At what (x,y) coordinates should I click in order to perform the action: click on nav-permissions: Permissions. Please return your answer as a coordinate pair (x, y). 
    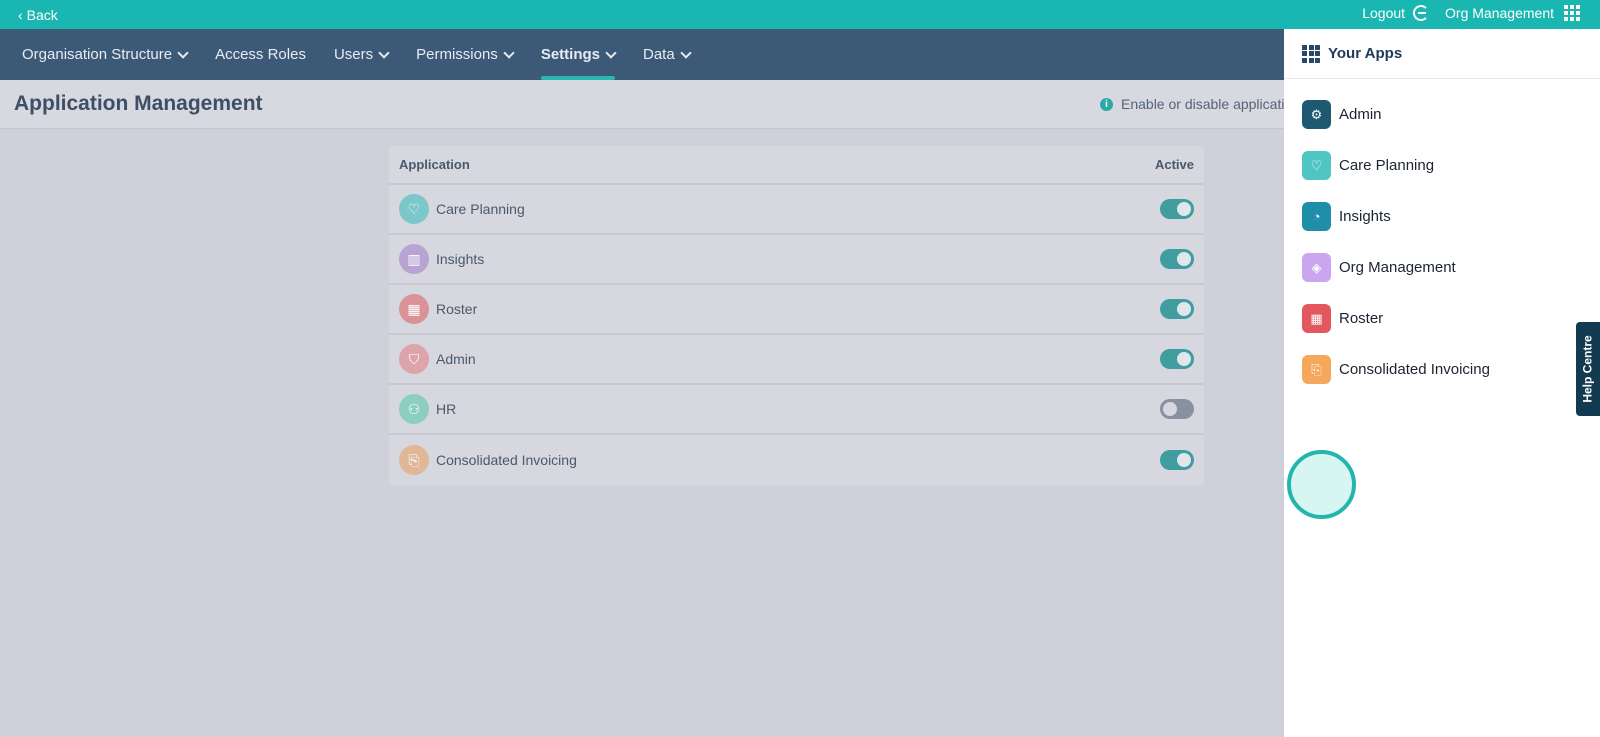
    Looking at the image, I should click on (465, 54).